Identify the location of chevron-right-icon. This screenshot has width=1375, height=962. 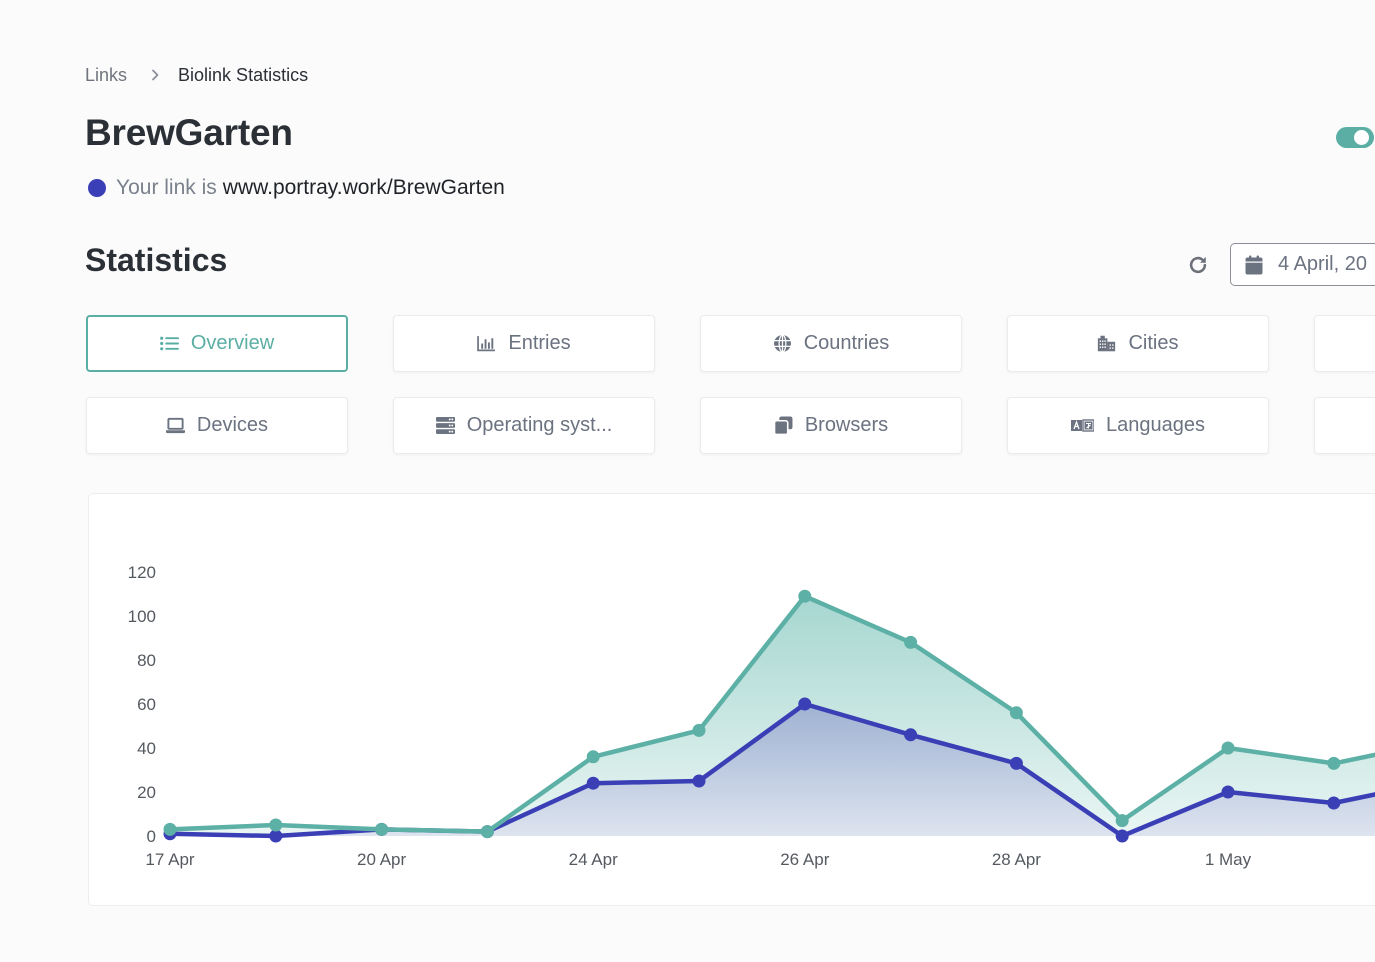
(155, 75).